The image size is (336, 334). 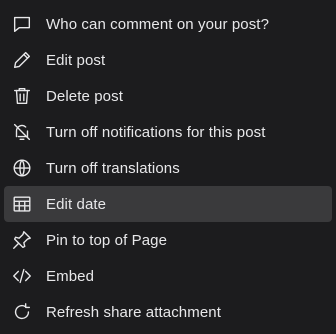 I want to click on menu-item-edit-post: Edit post, so click(x=168, y=60).